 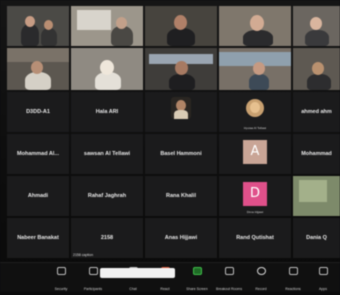 I want to click on participant-tile: sawsan Al Tellawi, so click(x=107, y=154).